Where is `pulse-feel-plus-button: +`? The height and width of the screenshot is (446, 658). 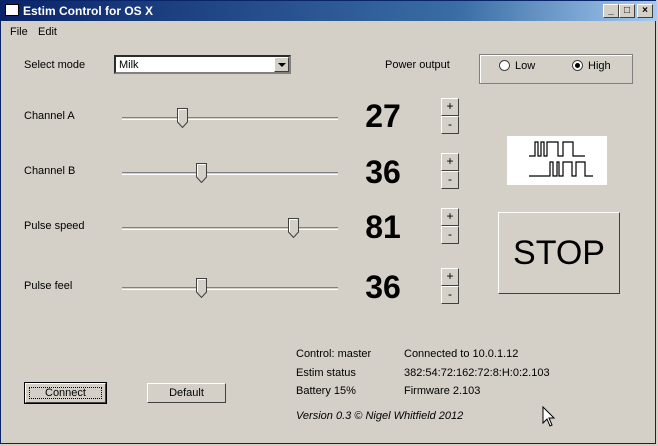
pulse-feel-plus-button: + is located at coordinates (450, 277).